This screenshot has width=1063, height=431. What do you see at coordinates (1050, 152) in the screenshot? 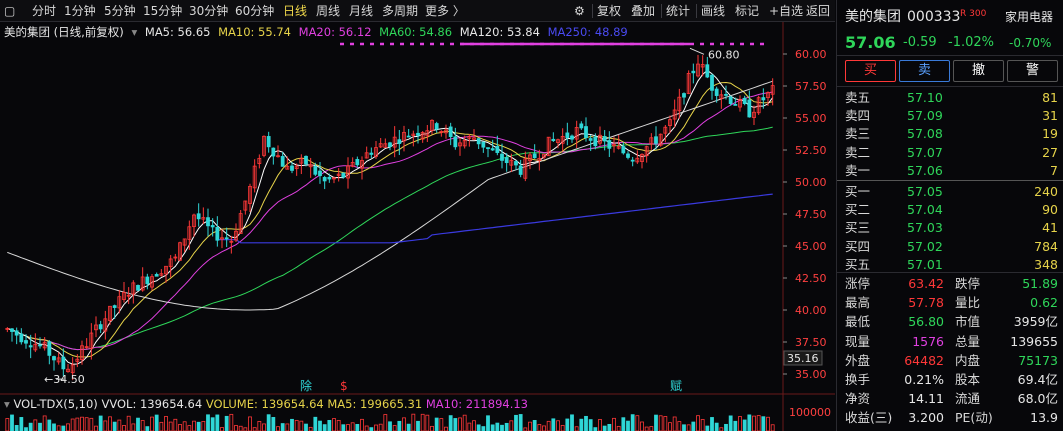
I see `ask-volume: 27` at bounding box center [1050, 152].